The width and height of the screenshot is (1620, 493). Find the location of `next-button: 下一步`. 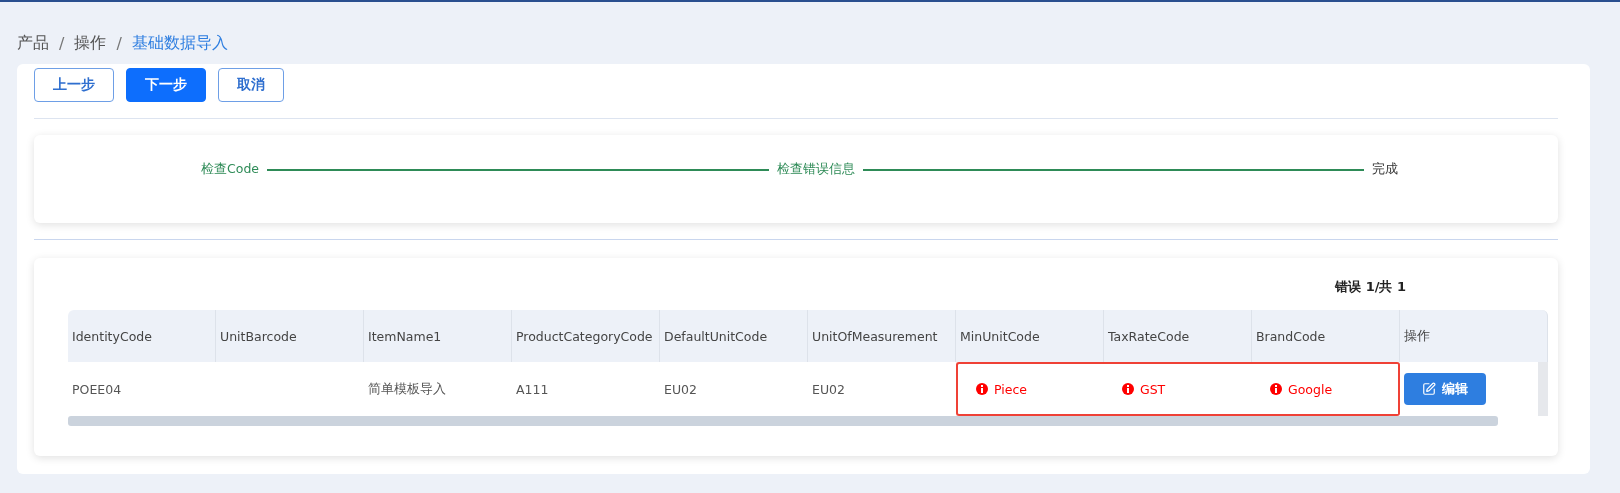

next-button: 下一步 is located at coordinates (166, 85).